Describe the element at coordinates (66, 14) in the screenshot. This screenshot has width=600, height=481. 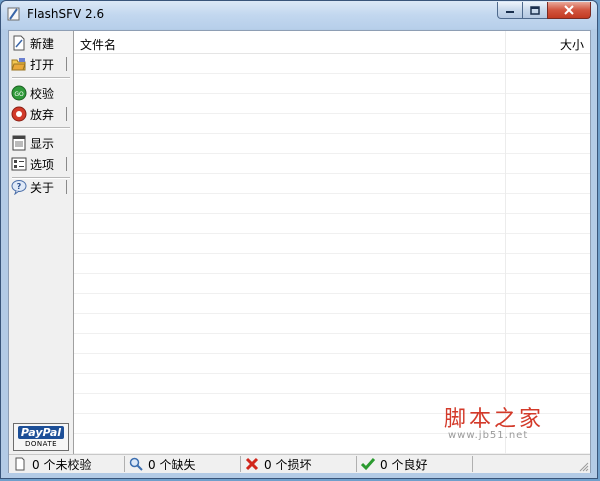
I see `window-title: FlashSFV 2.6` at that location.